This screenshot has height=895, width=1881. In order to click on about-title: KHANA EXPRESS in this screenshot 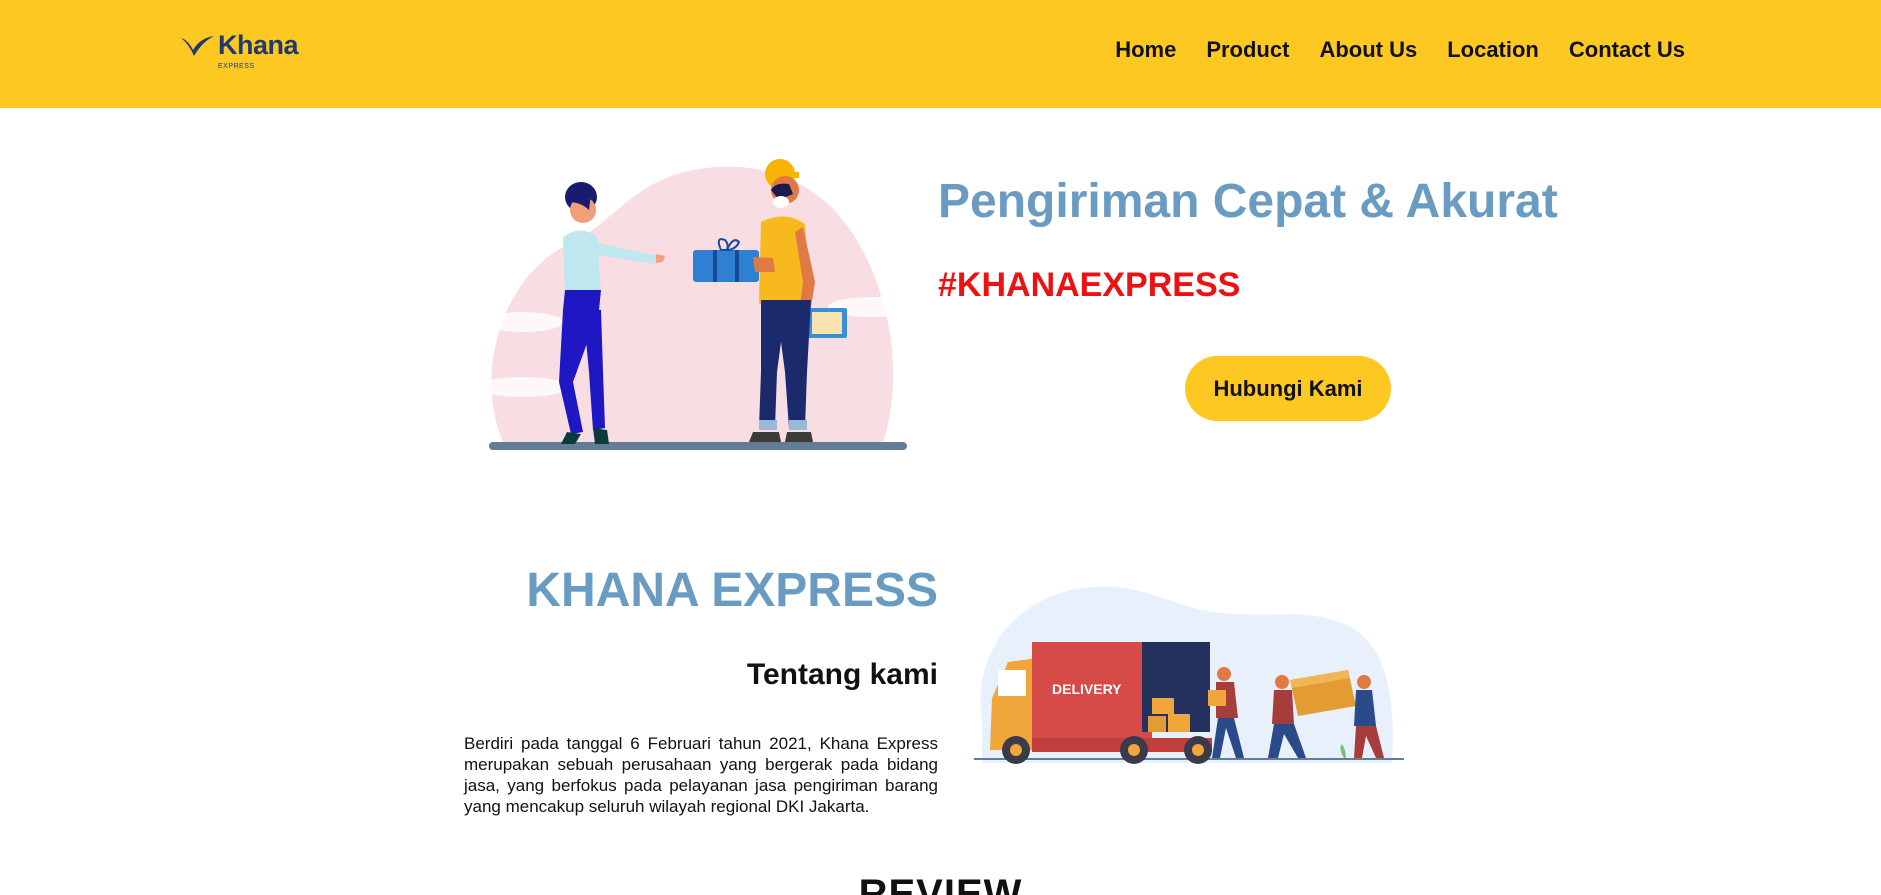, I will do `click(732, 590)`.